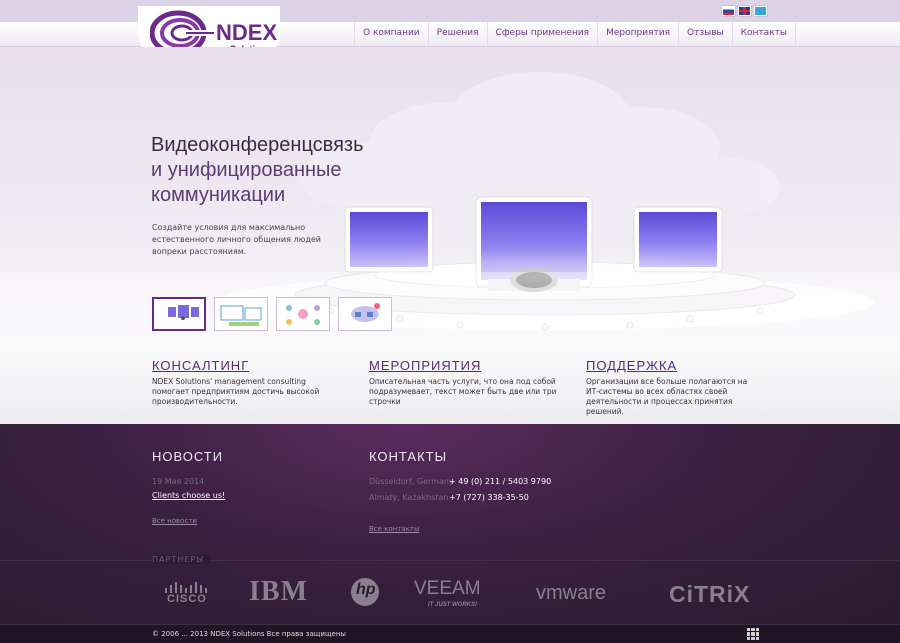 This screenshot has width=900, height=643. What do you see at coordinates (188, 456) in the screenshot?
I see `news-title: НОВОСТИ` at bounding box center [188, 456].